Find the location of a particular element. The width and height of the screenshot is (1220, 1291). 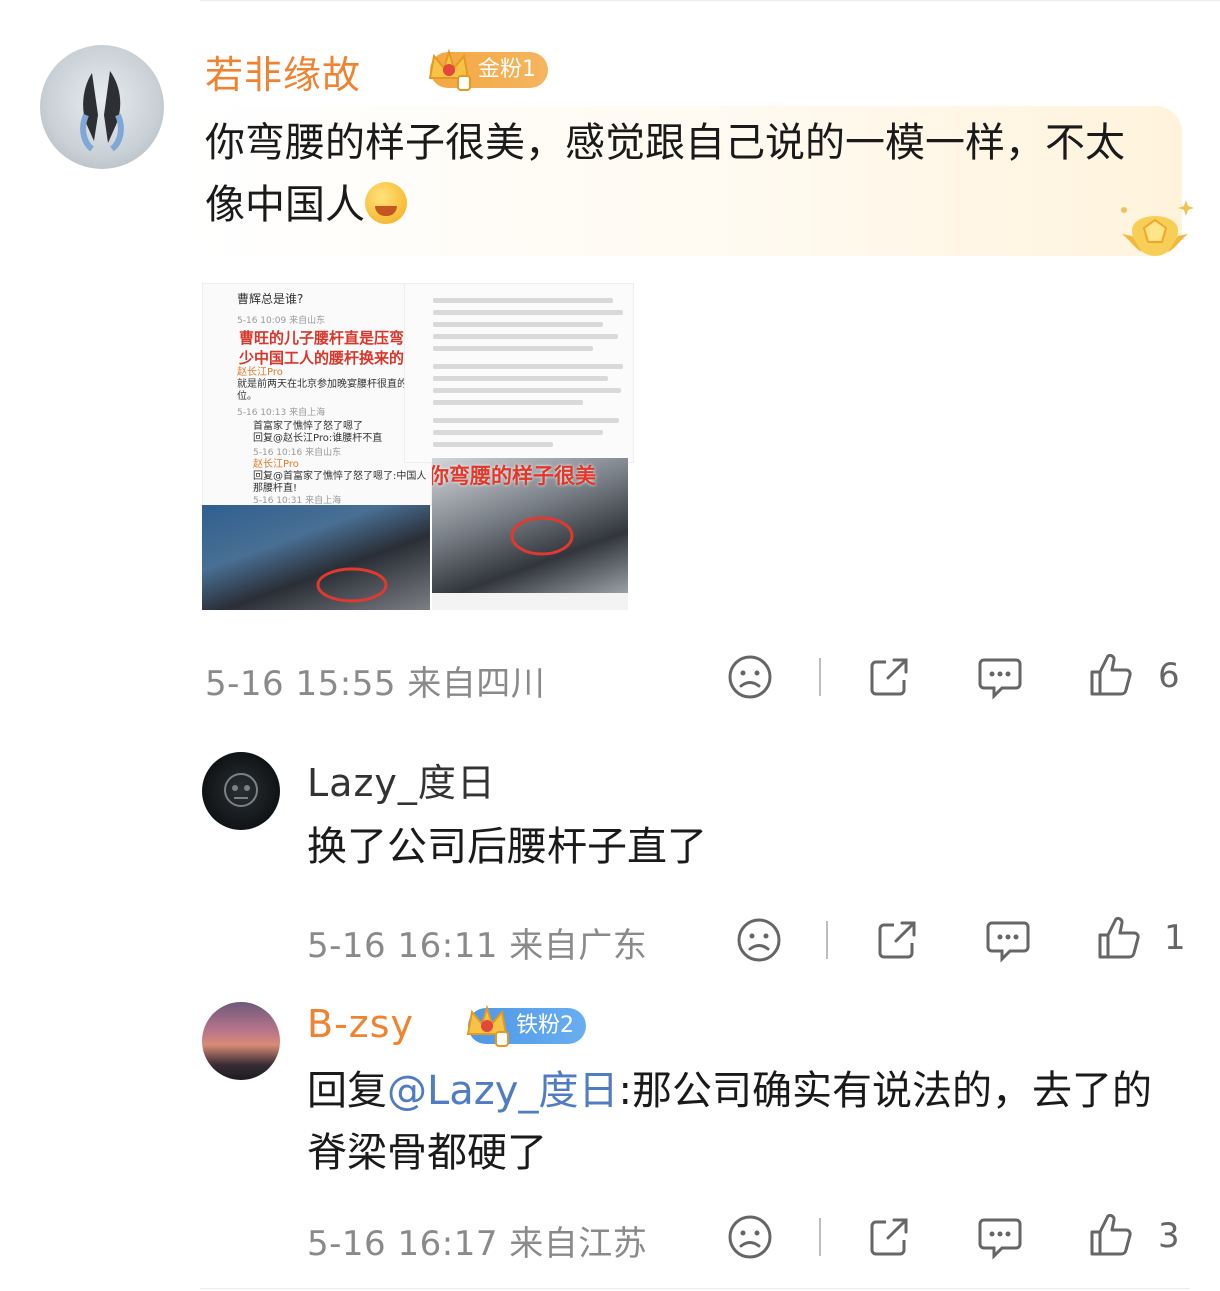

image-timestamp: 5-16 10:09 来自山东 is located at coordinates (281, 321).